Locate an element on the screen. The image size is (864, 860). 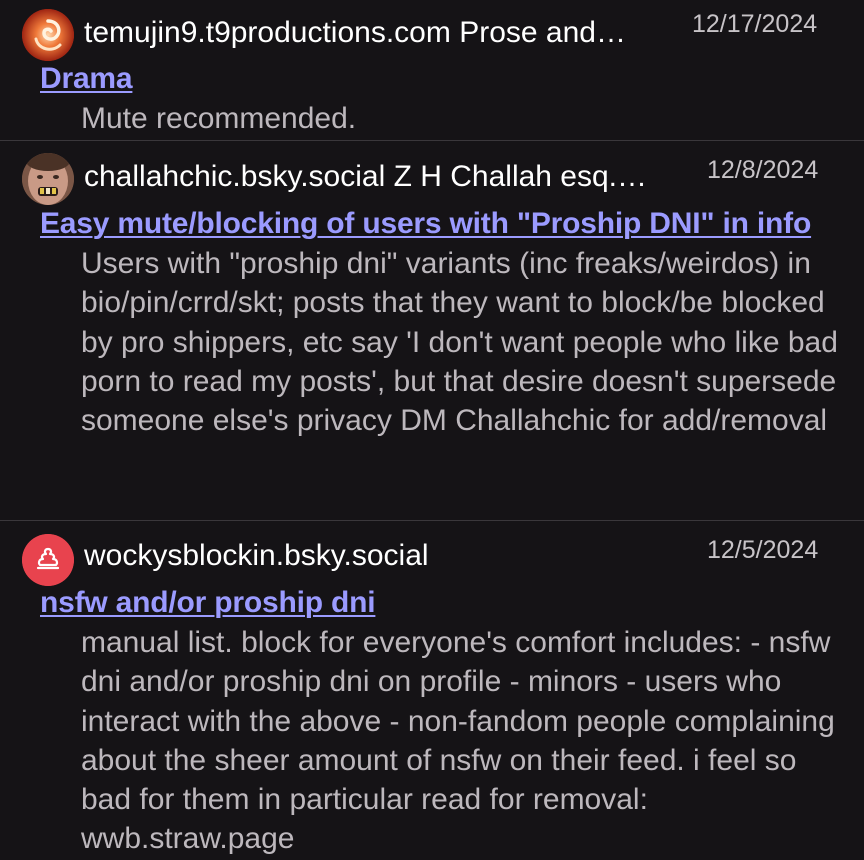
list-title-link: Drama is located at coordinates (86, 79).